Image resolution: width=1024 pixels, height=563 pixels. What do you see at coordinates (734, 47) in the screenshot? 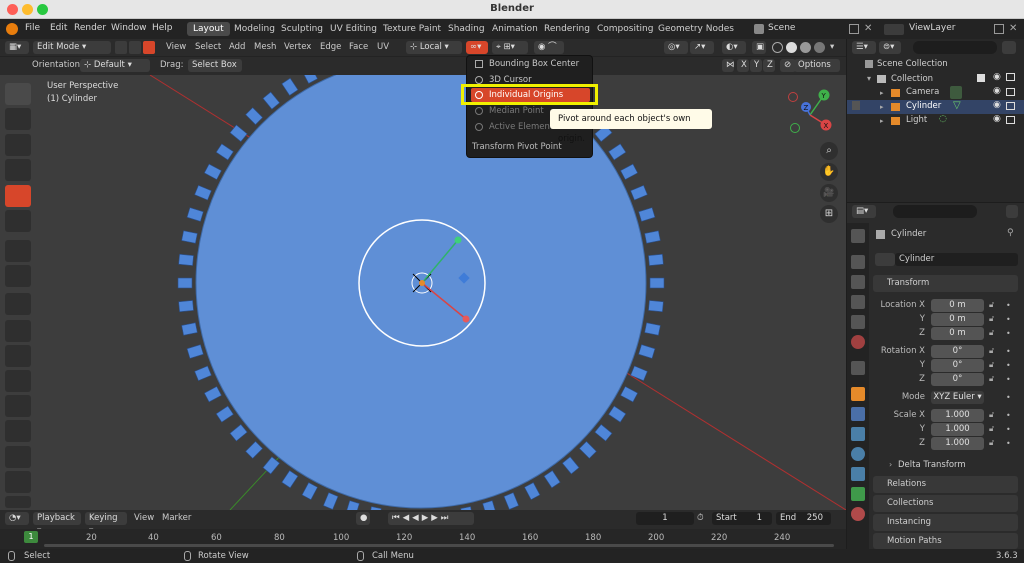
I see `overlay-toggle-icon: ◐▾` at bounding box center [734, 47].